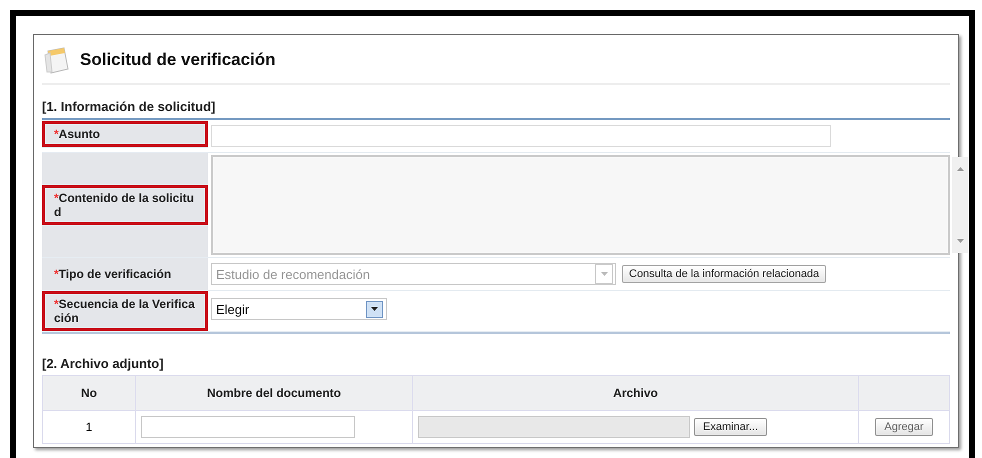 This screenshot has height=458, width=982. I want to click on scrollbar, so click(960, 205).